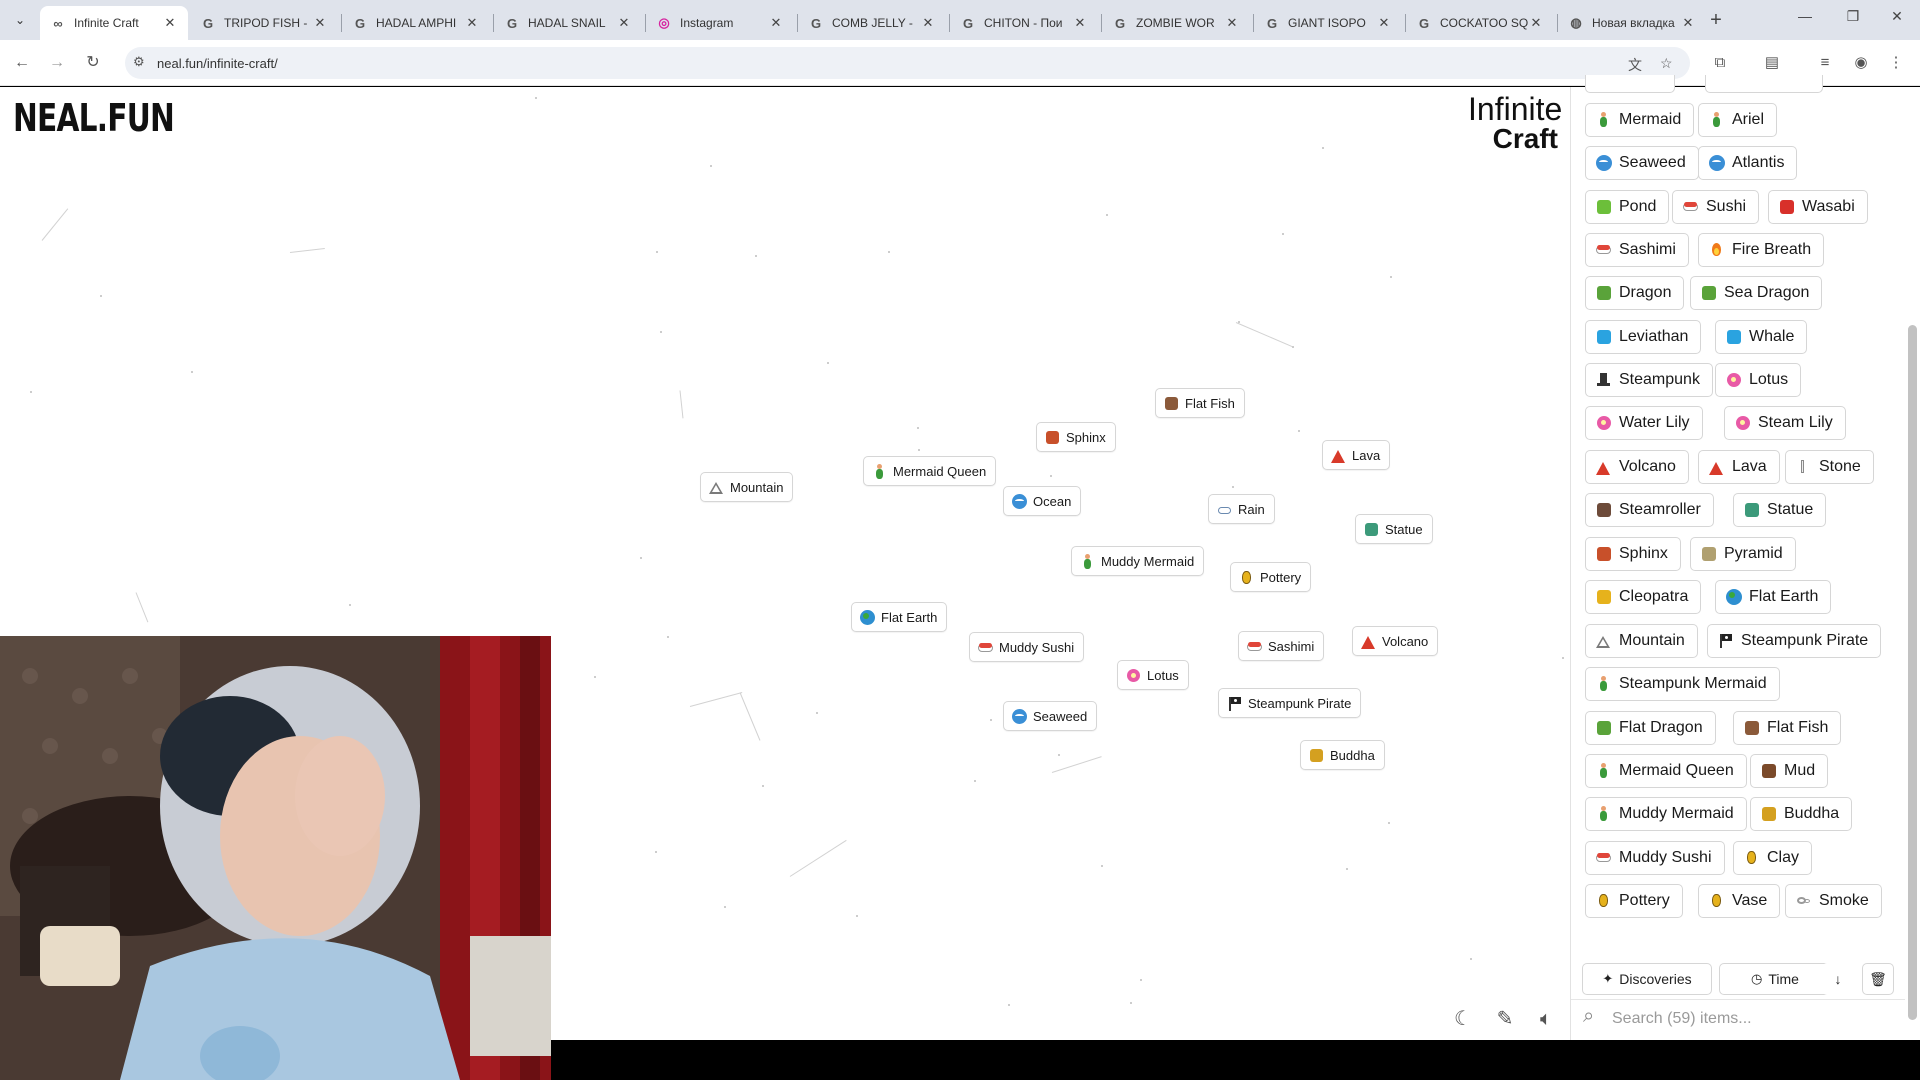  What do you see at coordinates (1775, 979) in the screenshot?
I see `sort-time-button: ◷ Time` at bounding box center [1775, 979].